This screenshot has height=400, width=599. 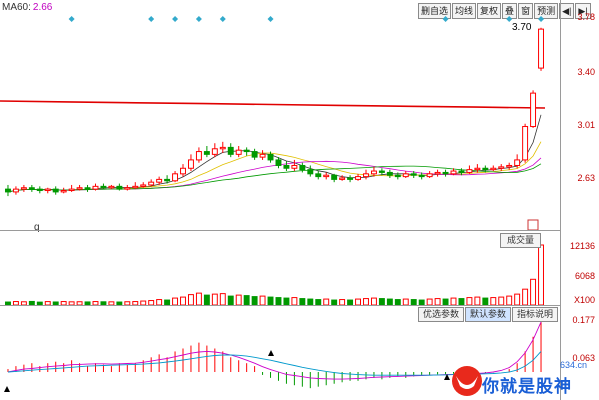 I want to click on tab-default-params: 默认参数, so click(x=488, y=314).